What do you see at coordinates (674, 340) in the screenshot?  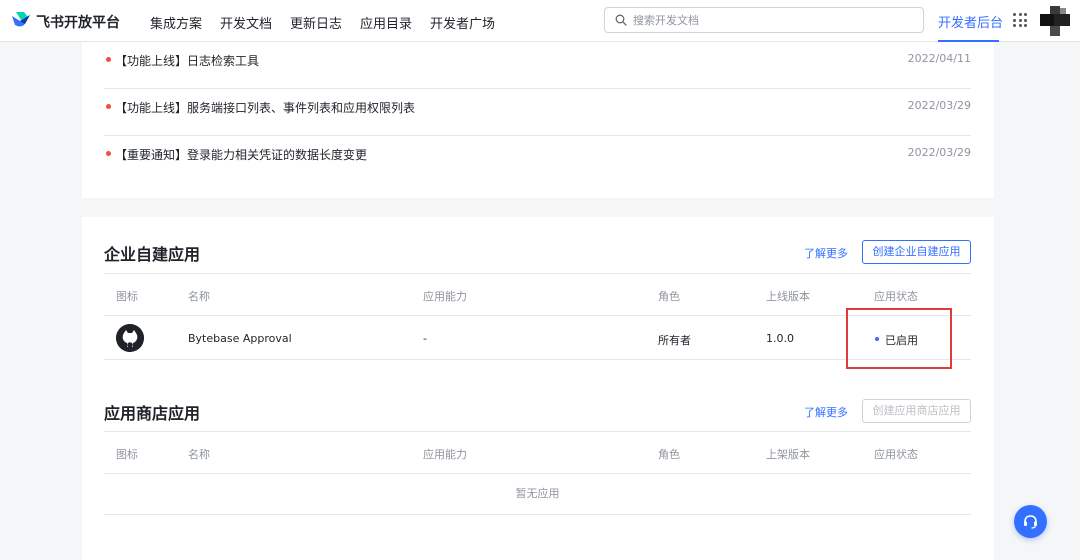 I see `app-role: 所有者` at bounding box center [674, 340].